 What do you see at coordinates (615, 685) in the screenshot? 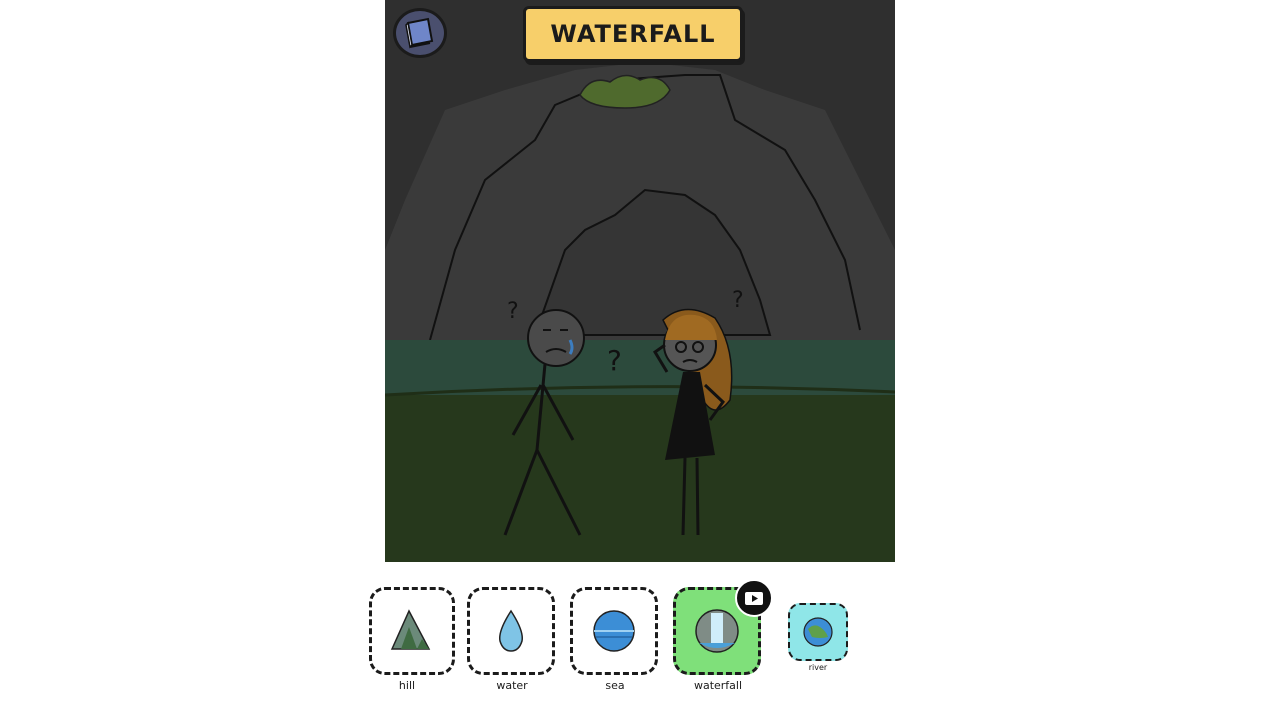
I see `tray-item-label: sea` at bounding box center [615, 685].